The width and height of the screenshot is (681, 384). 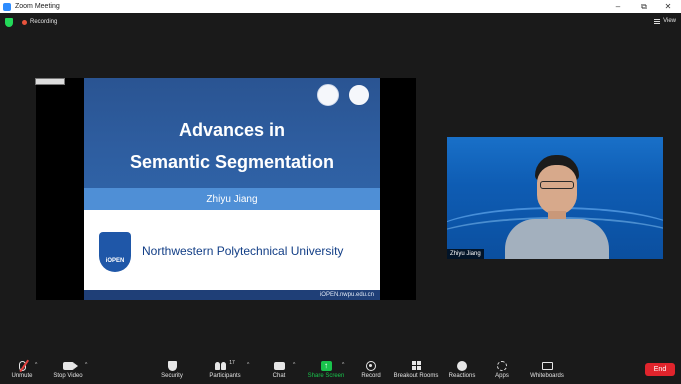 I want to click on participants-count: 17, so click(x=232, y=363).